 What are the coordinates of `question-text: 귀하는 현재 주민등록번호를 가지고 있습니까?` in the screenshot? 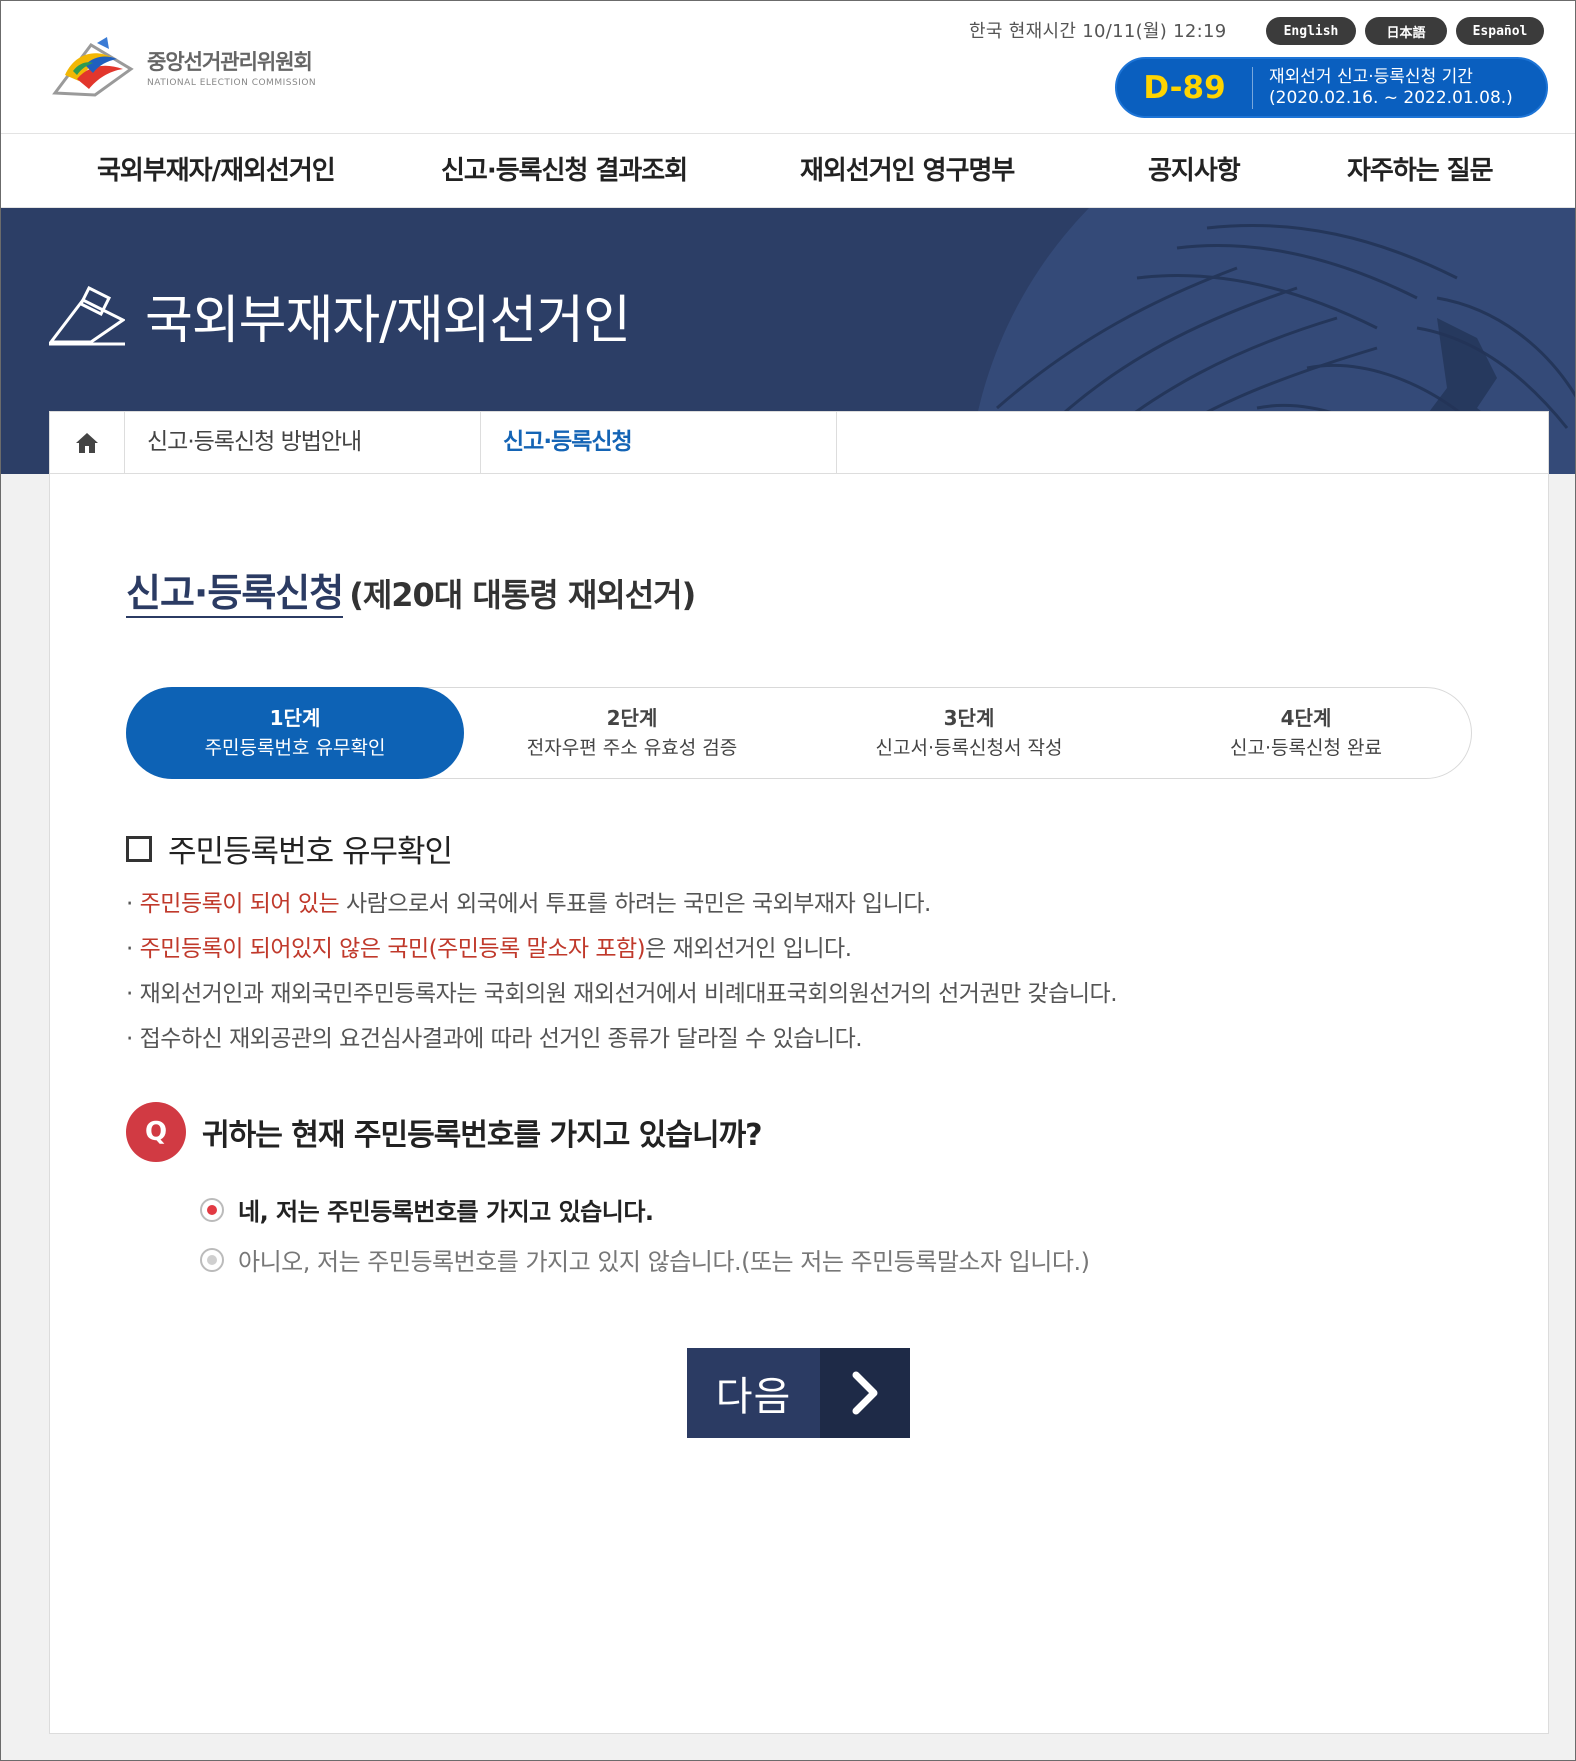 It's located at (482, 1135).